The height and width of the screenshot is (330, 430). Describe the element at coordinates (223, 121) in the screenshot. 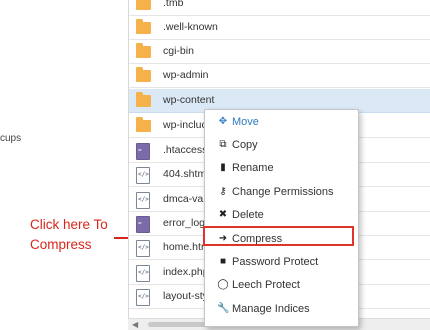

I see `move-icon: ✥` at that location.